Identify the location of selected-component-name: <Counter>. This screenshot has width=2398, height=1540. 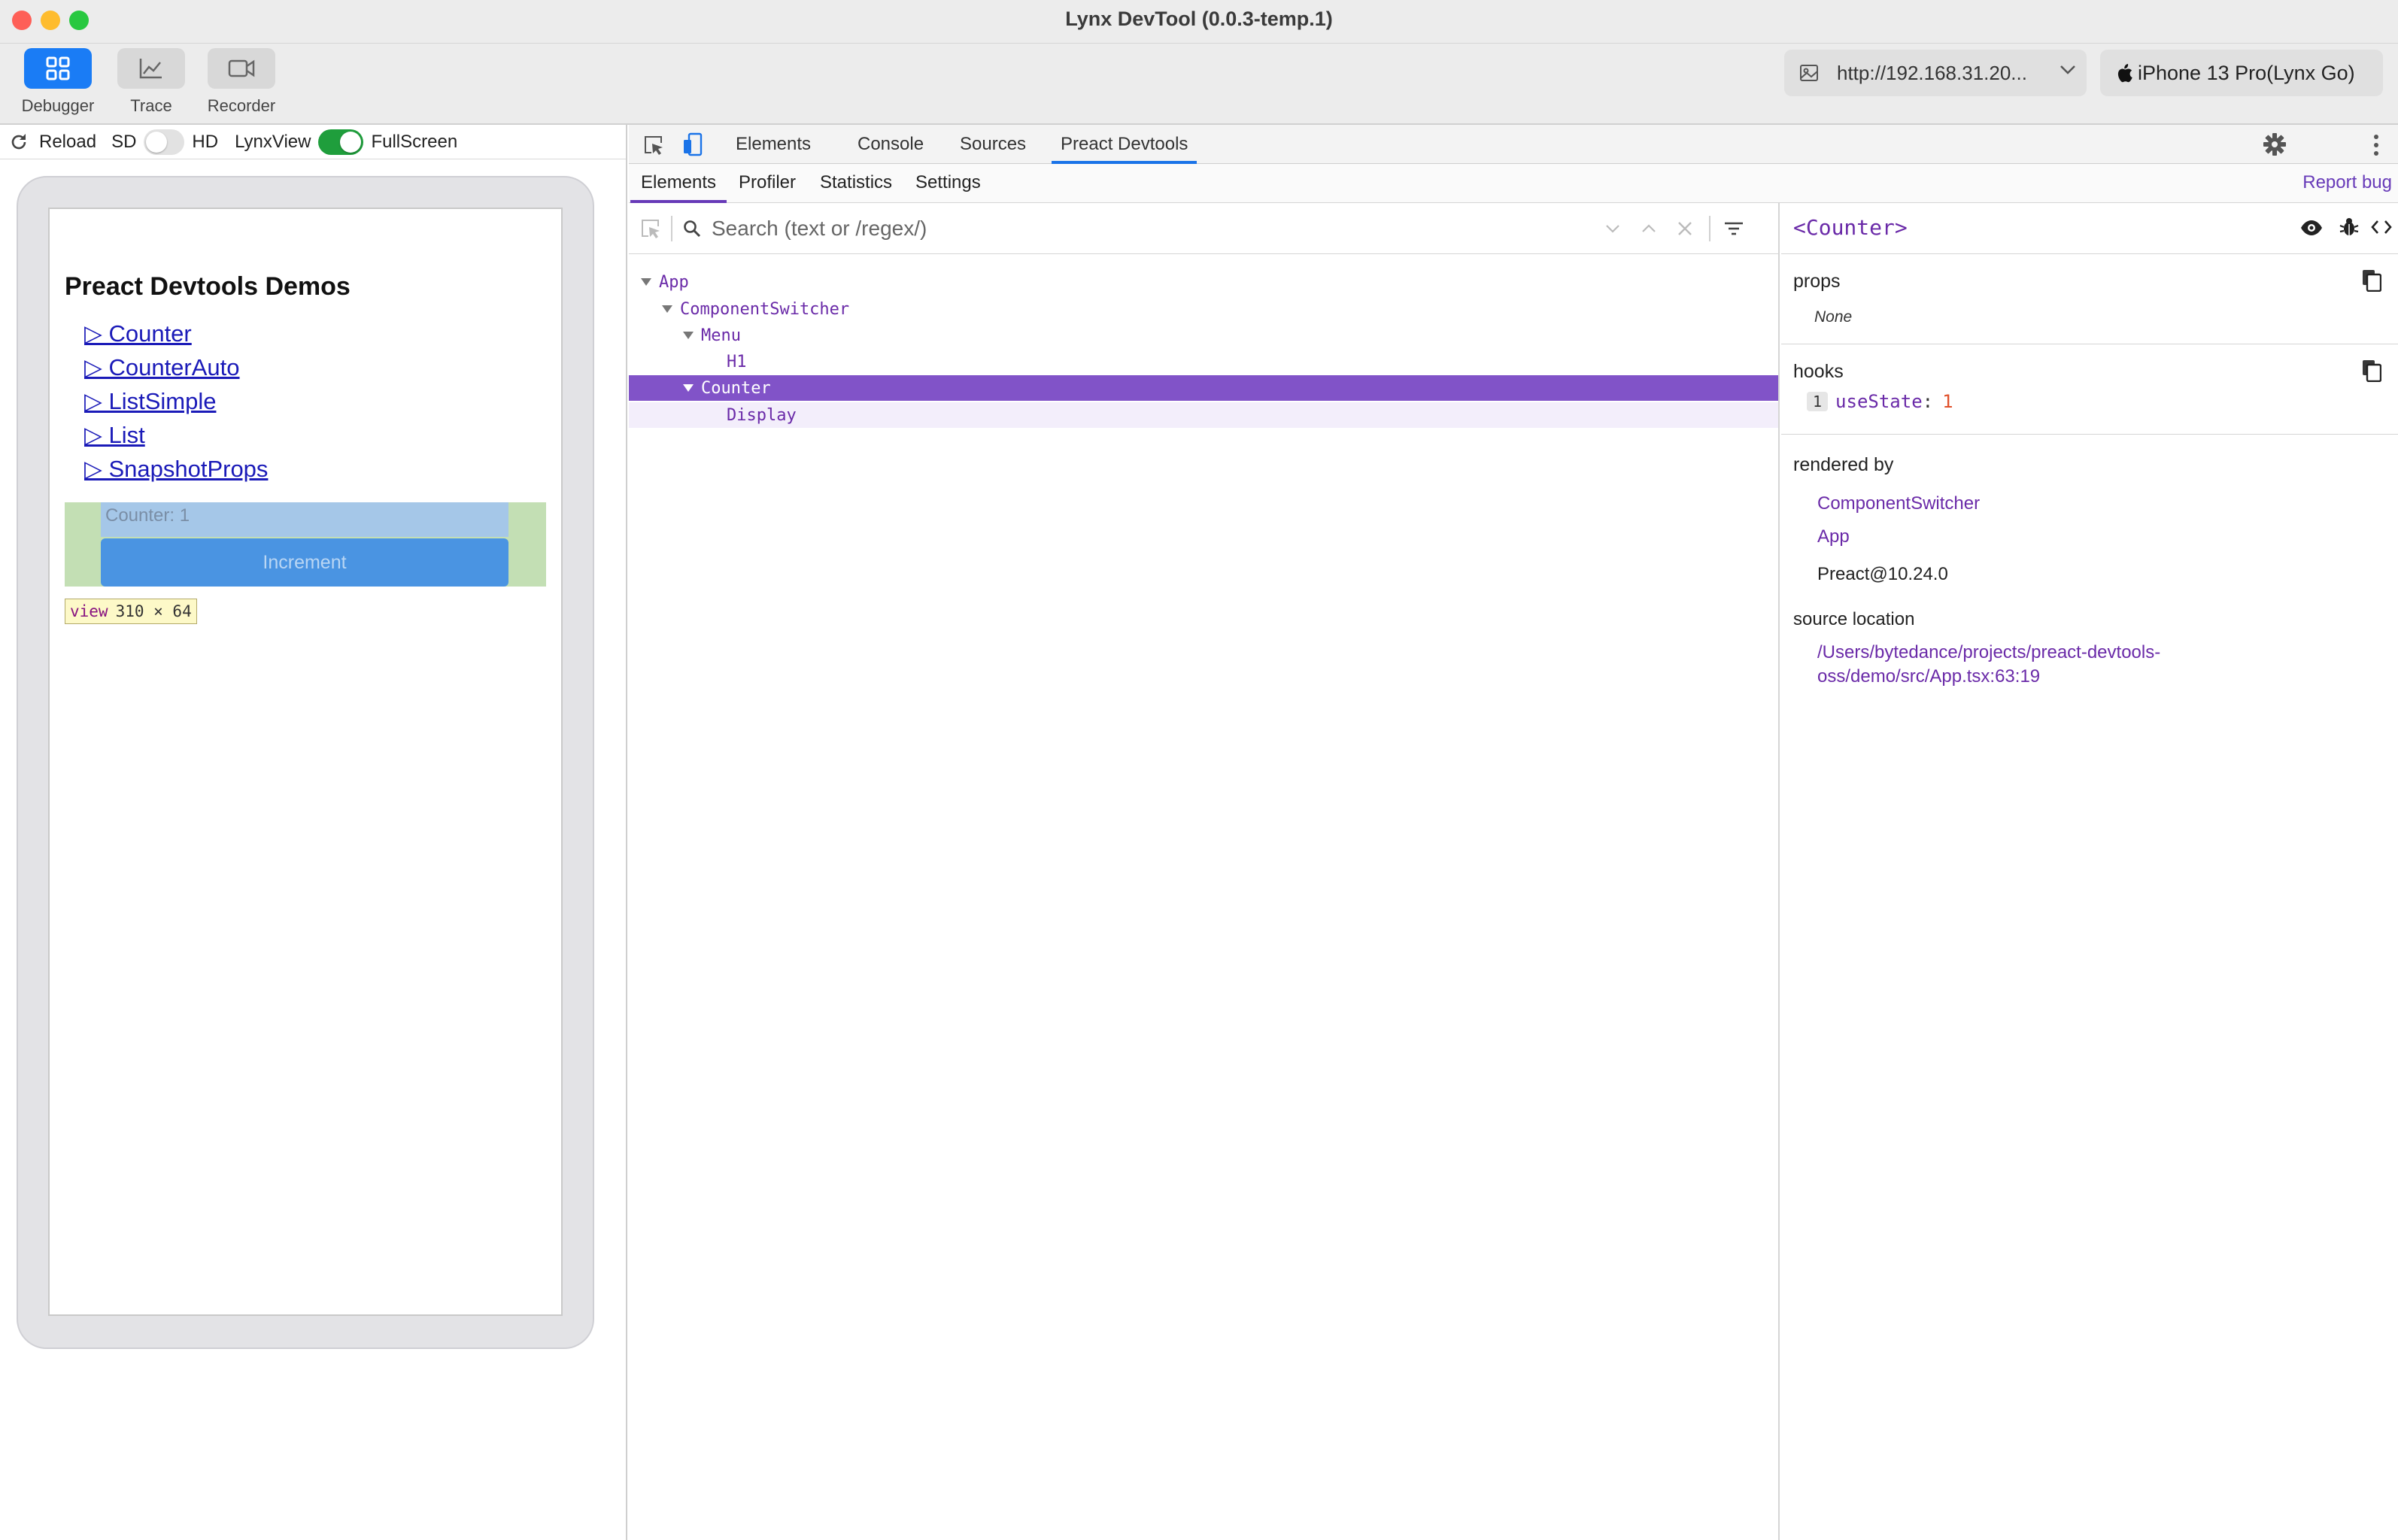
(1851, 227).